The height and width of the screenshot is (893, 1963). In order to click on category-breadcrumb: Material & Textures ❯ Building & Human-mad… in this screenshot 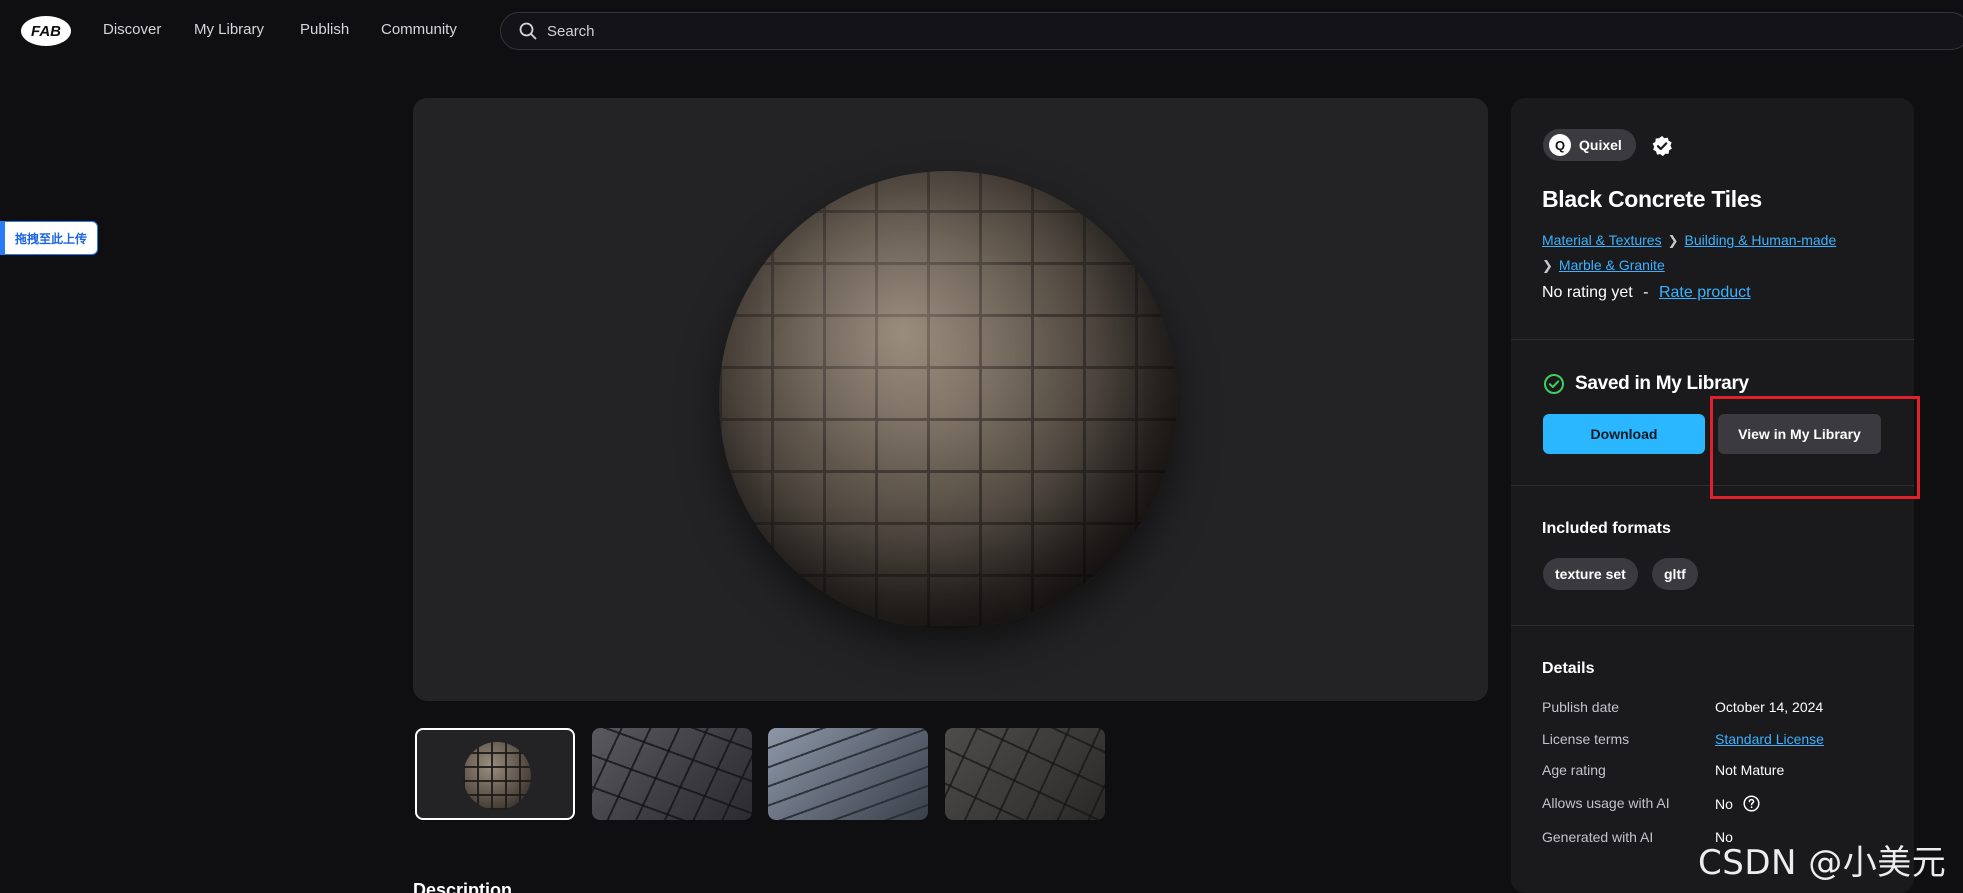, I will do `click(1722, 253)`.